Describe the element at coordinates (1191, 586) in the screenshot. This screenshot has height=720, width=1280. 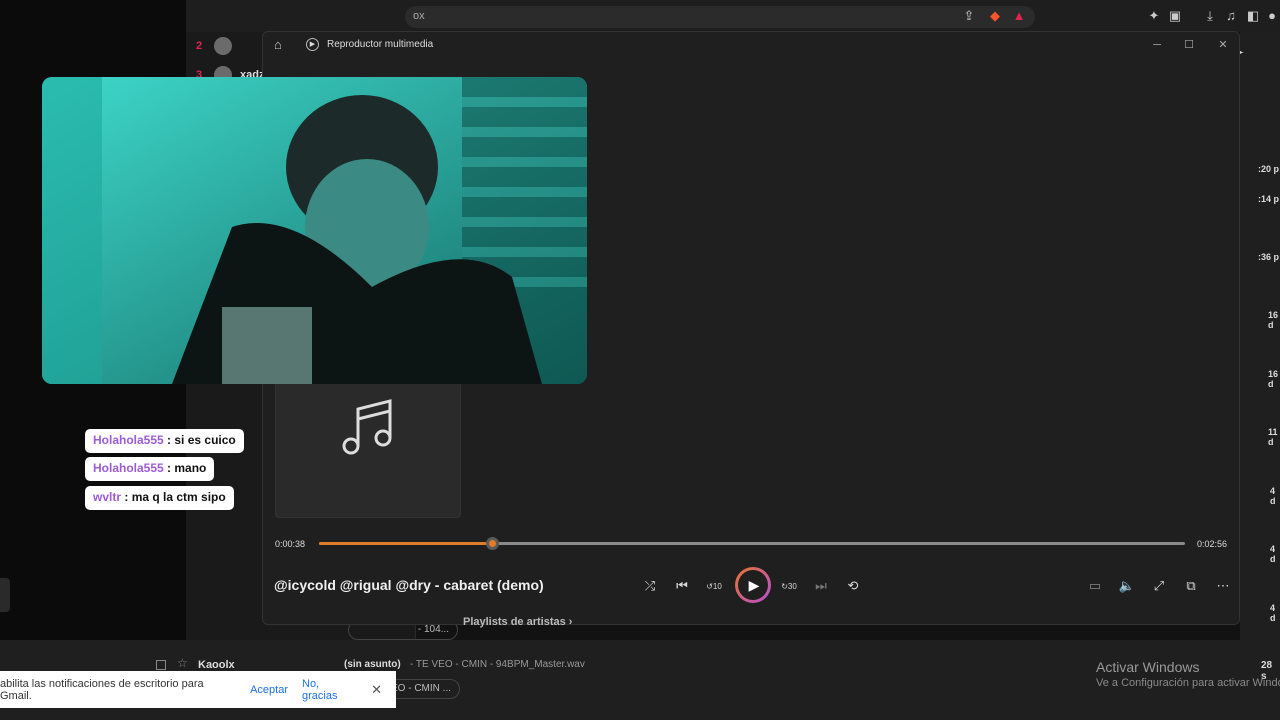
I see `miniplayer-icon: ⧉` at that location.